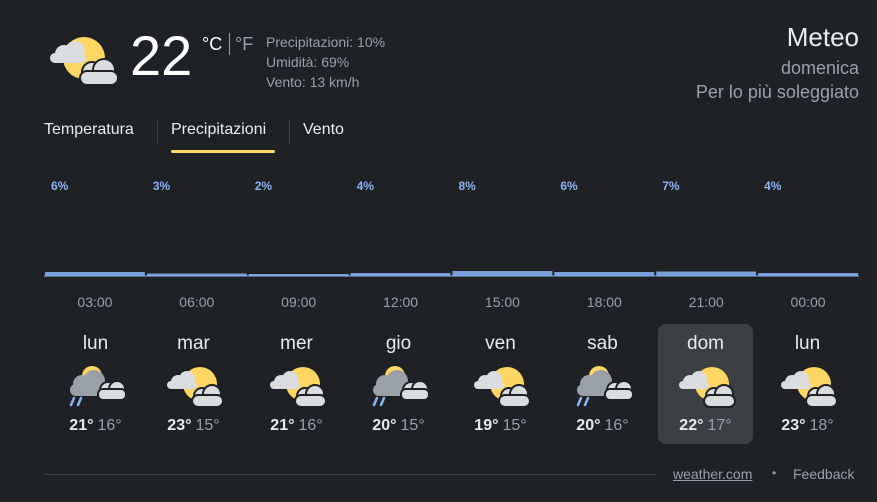  I want to click on selected-tab-indicator, so click(223, 151).